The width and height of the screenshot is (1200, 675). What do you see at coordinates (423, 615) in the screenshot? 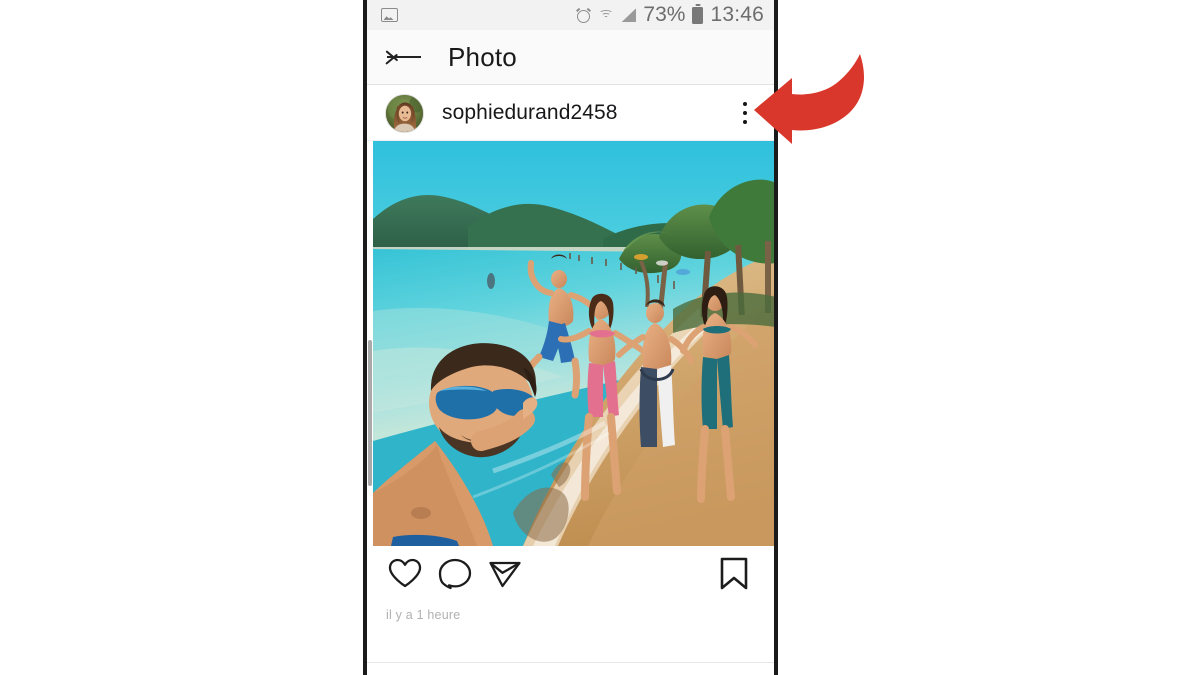
I see `post-timestamp: il y a 1 heure` at bounding box center [423, 615].